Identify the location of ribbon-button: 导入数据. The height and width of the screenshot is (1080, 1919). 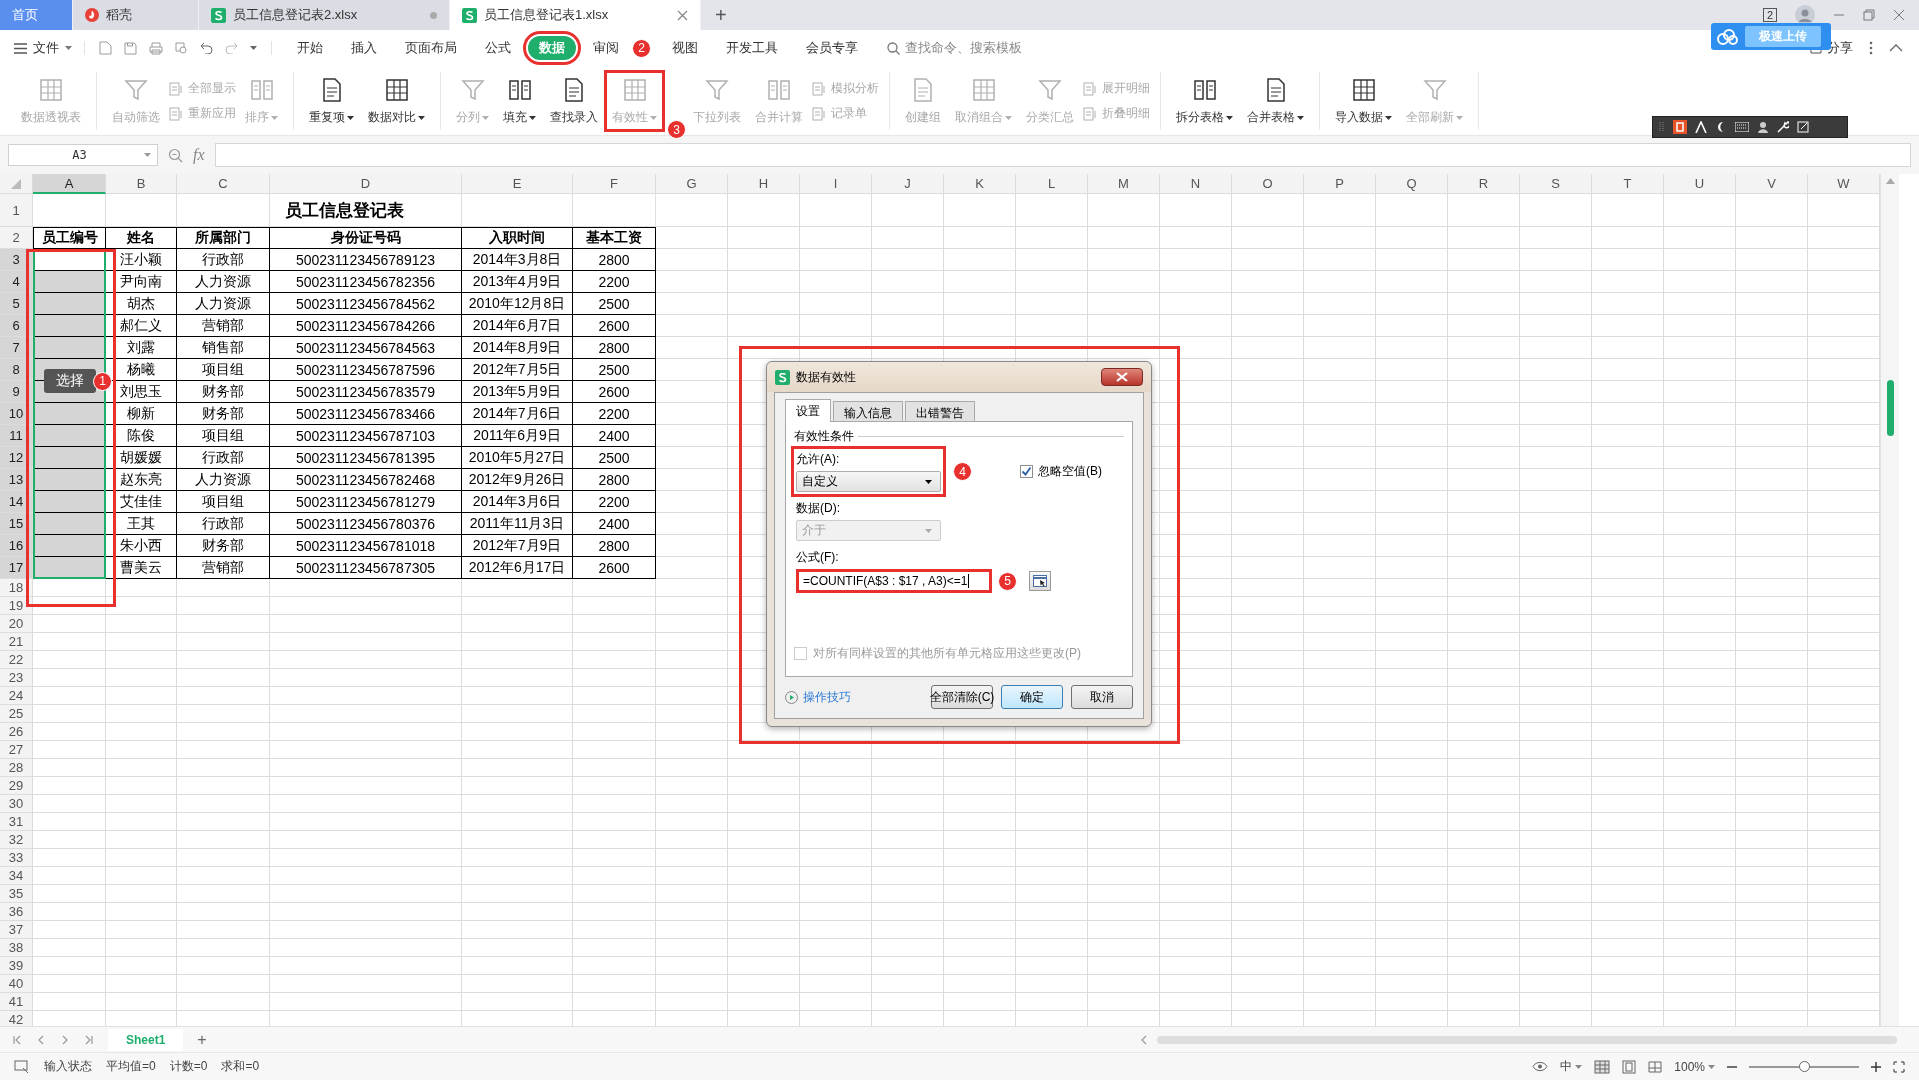
(1363, 101).